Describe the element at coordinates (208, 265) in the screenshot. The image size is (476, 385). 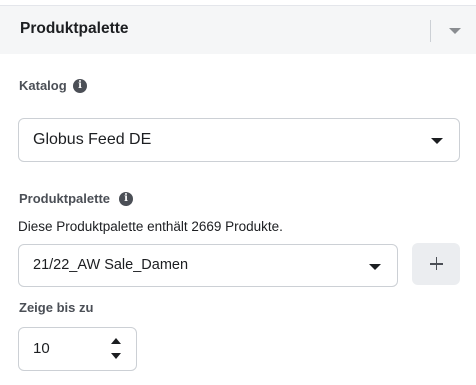
I see `product-set-select: 21/22_AW Sale_Damen` at that location.